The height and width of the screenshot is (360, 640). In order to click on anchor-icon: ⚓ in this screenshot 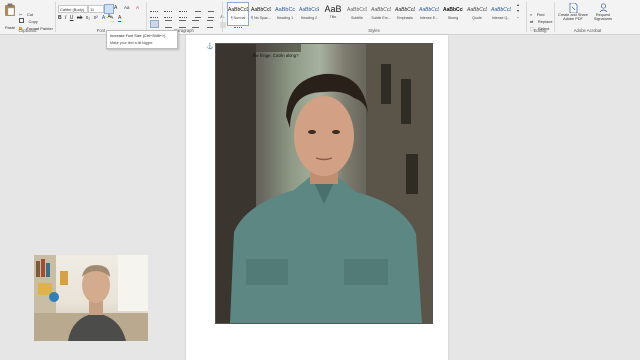, I will do `click(210, 47)`.